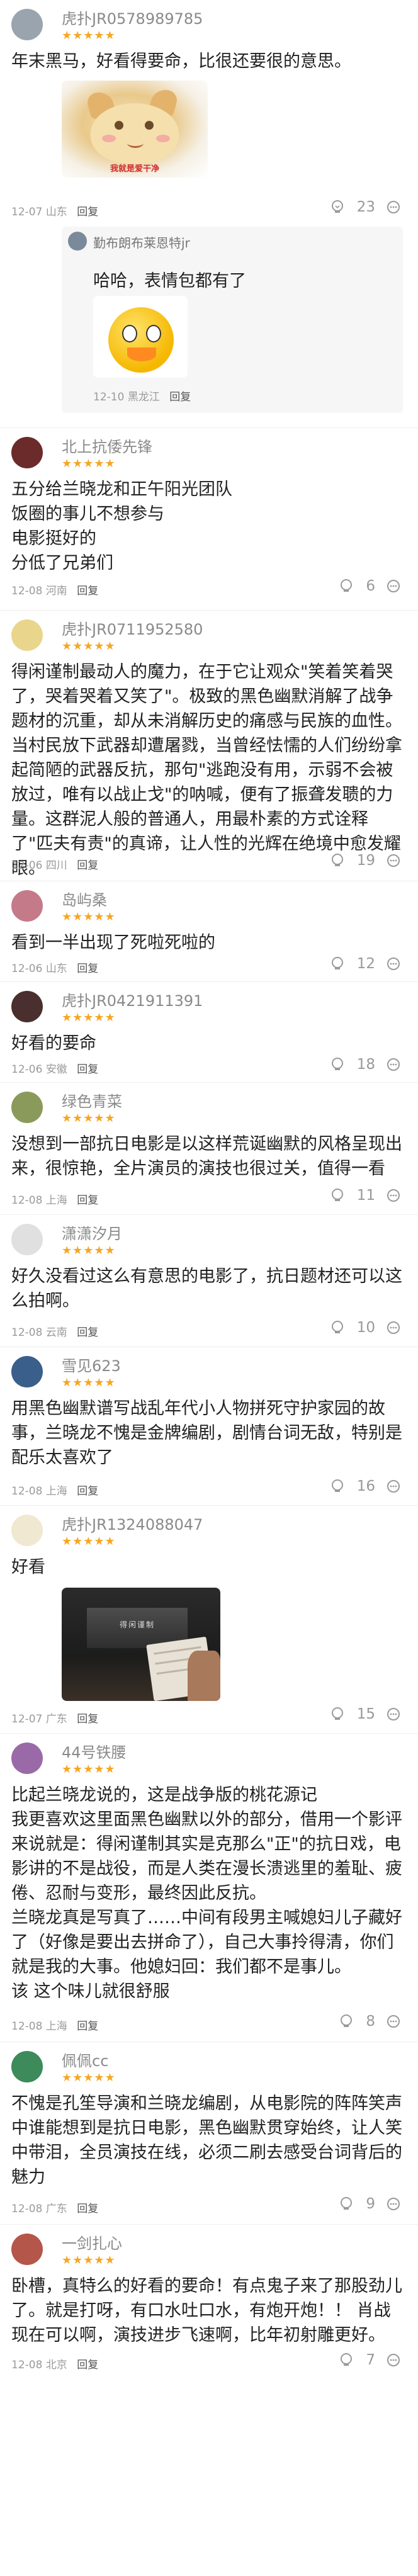  What do you see at coordinates (370, 2204) in the screenshot?
I see `like-count: 9` at bounding box center [370, 2204].